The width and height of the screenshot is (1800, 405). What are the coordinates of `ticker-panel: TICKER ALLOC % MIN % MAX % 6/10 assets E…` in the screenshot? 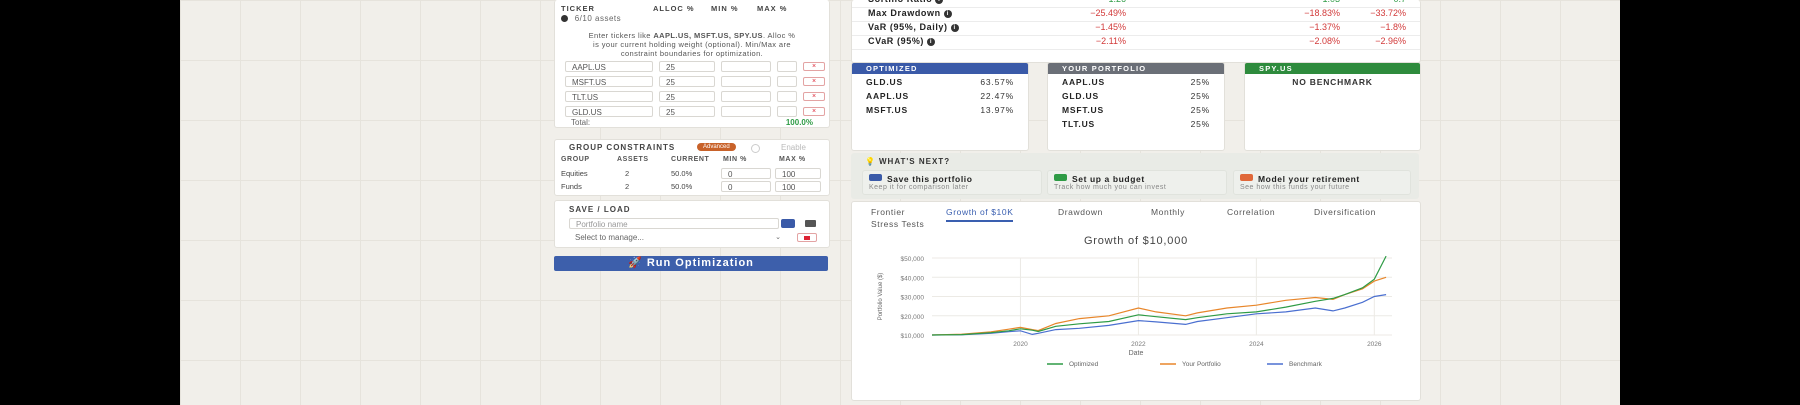 It's located at (692, 64).